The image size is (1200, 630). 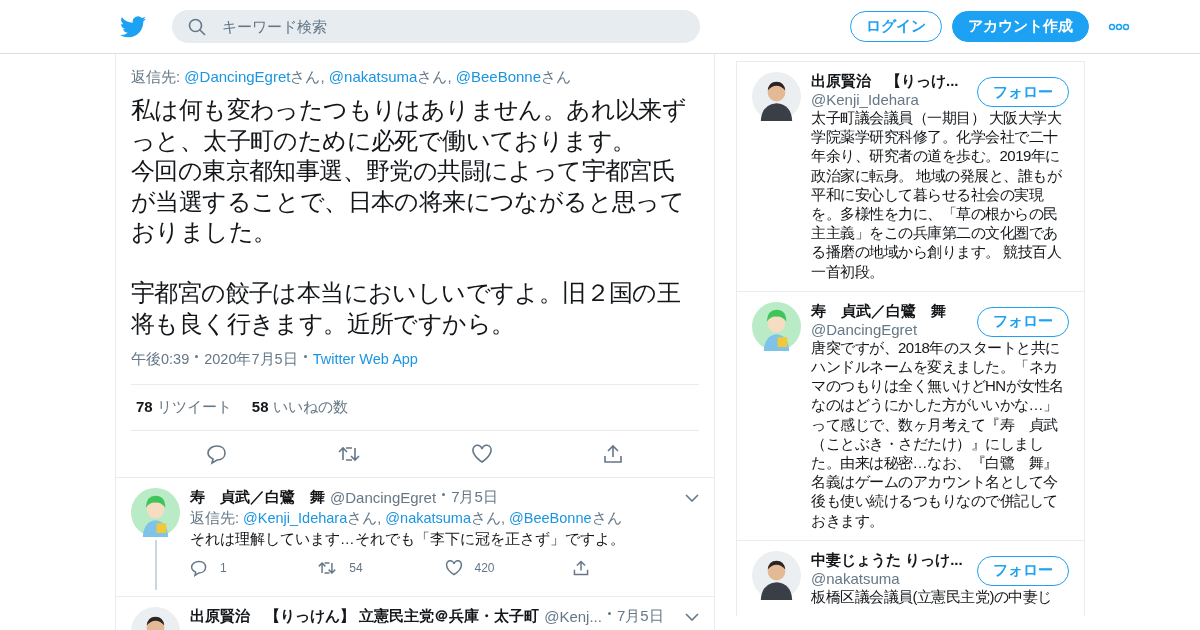 I want to click on user-handle: @nakatsuma, so click(x=856, y=578).